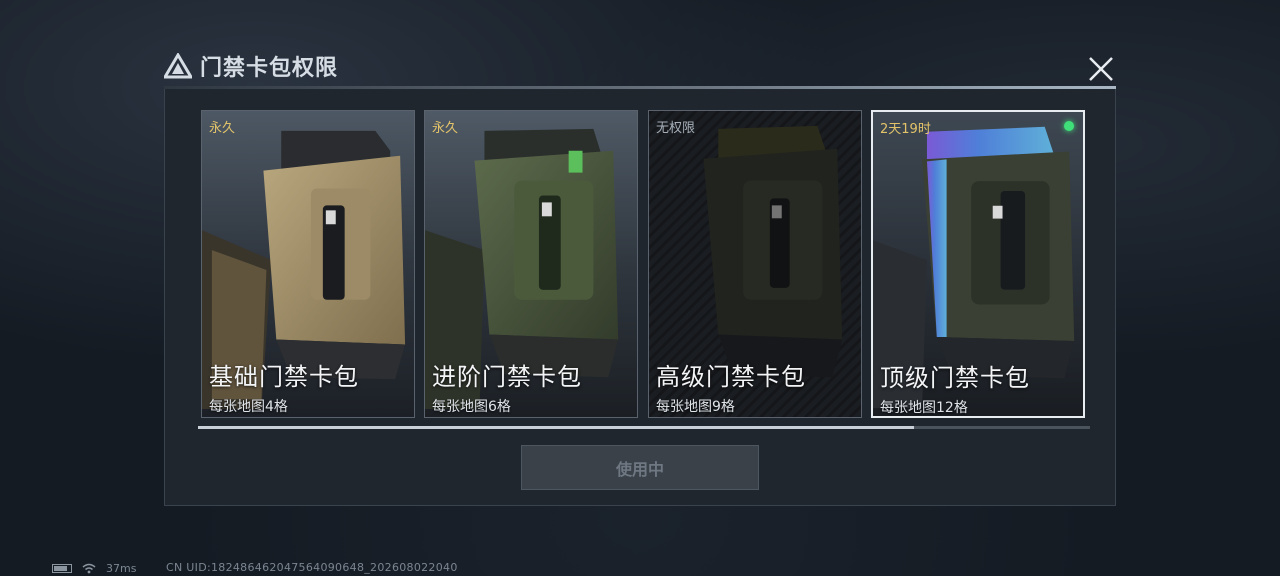  I want to click on card-description: 每张地图4格, so click(248, 407).